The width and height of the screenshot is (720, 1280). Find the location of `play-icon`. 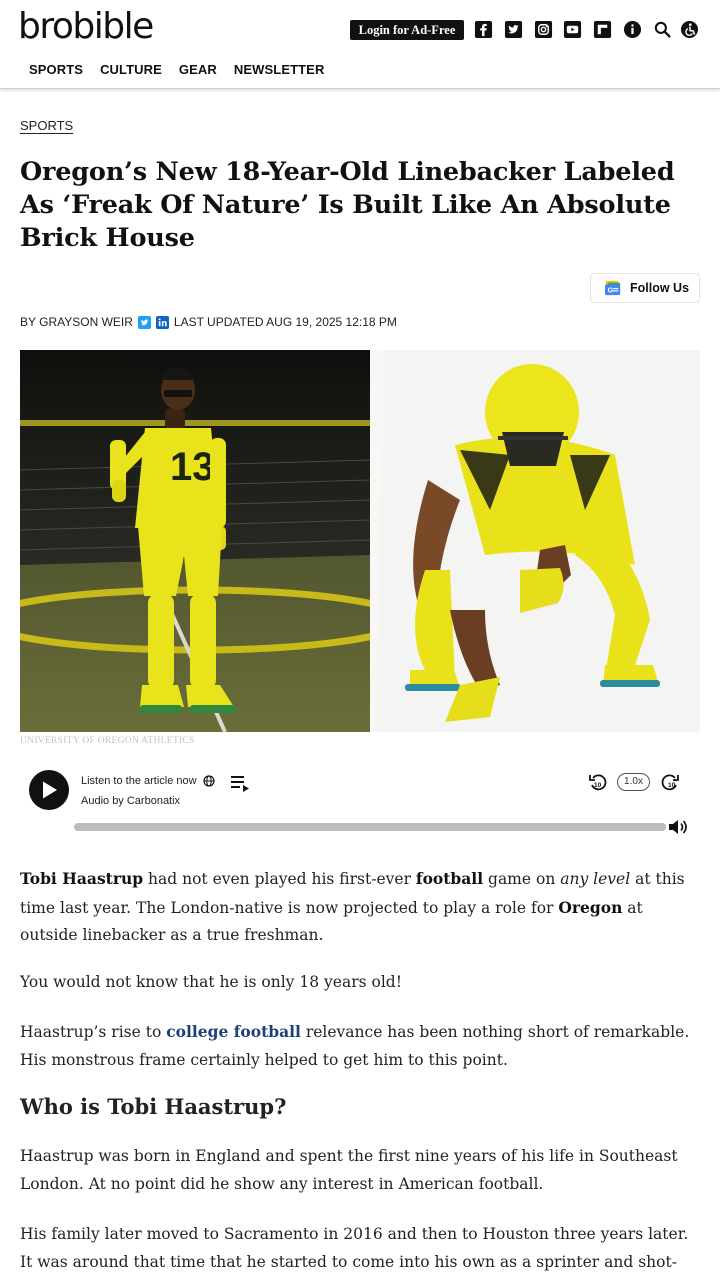

play-icon is located at coordinates (50, 790).